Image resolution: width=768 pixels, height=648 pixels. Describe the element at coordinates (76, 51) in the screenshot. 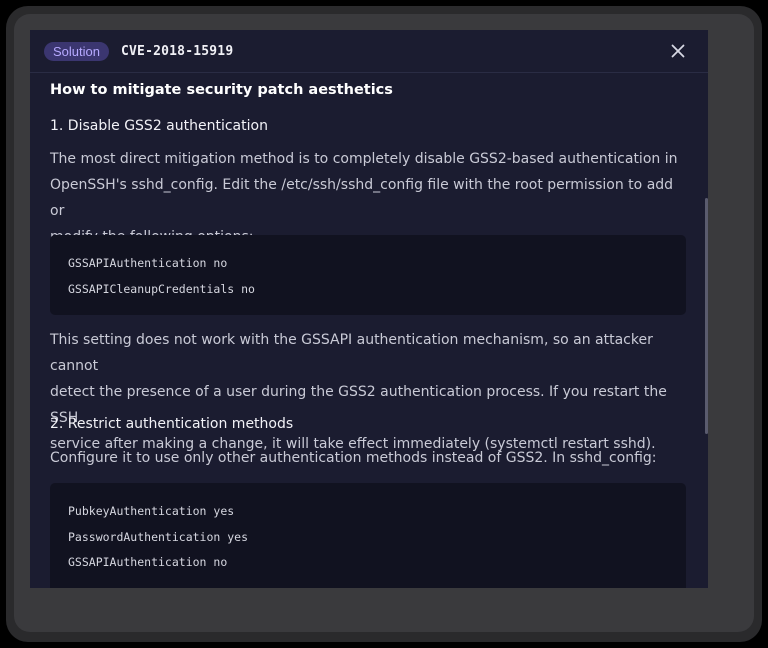

I see `solution-badge: Solution` at that location.